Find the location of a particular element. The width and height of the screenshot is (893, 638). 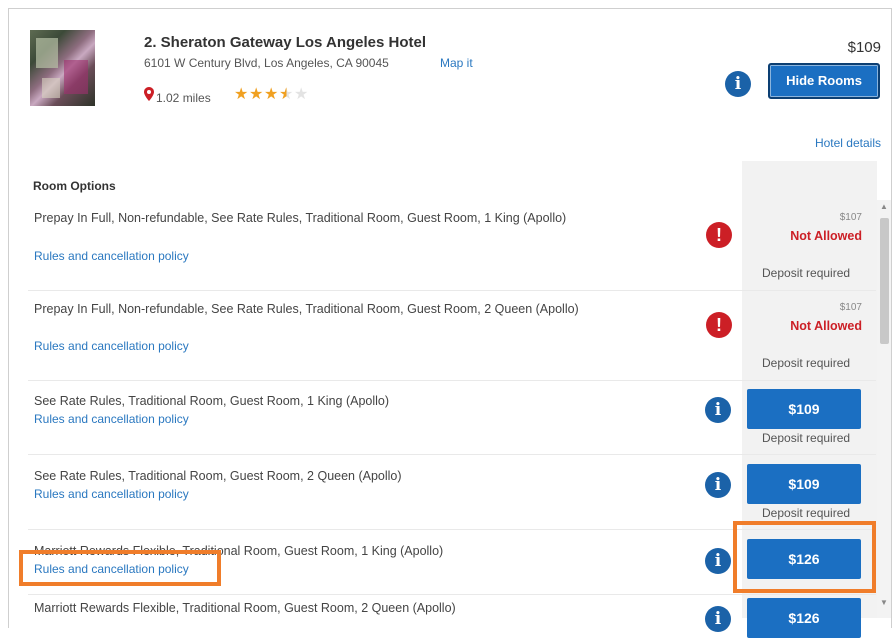

price-button-highlight is located at coordinates (804, 557).